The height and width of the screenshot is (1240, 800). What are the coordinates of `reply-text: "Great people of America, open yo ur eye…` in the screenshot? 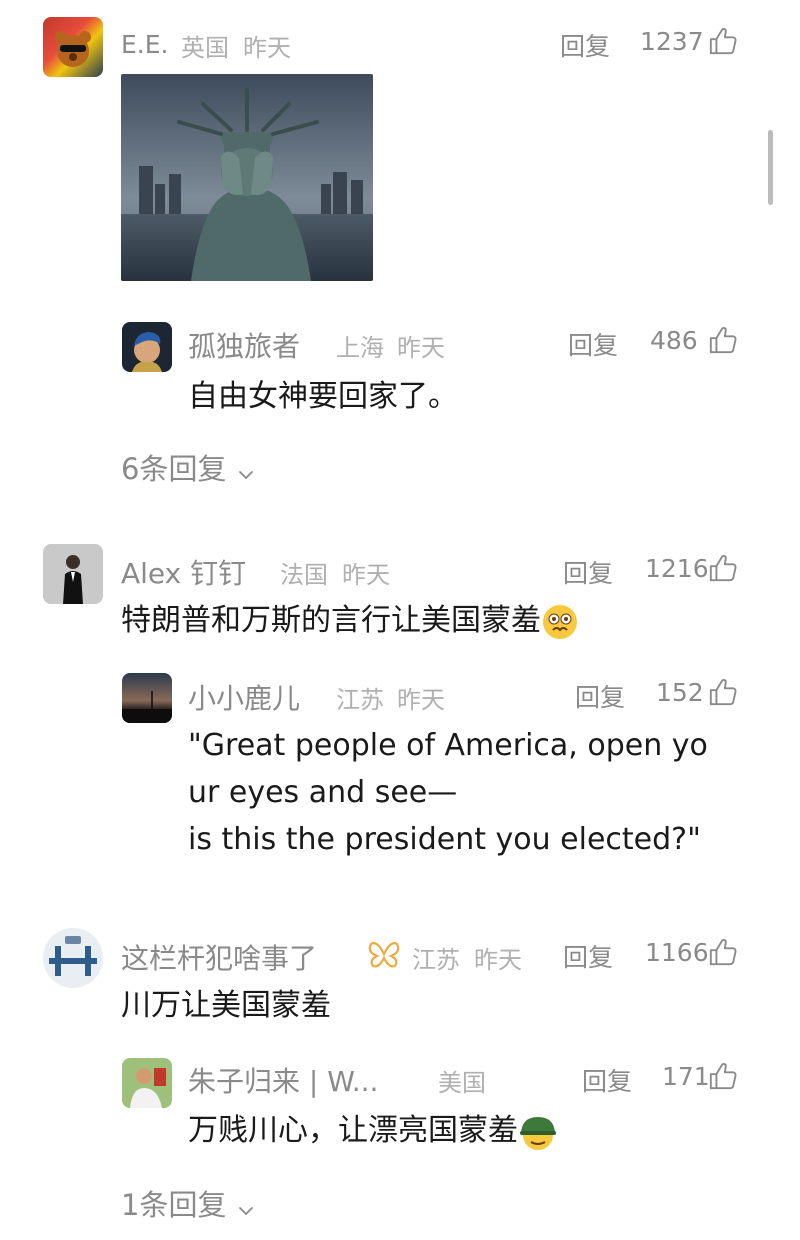 It's located at (448, 792).